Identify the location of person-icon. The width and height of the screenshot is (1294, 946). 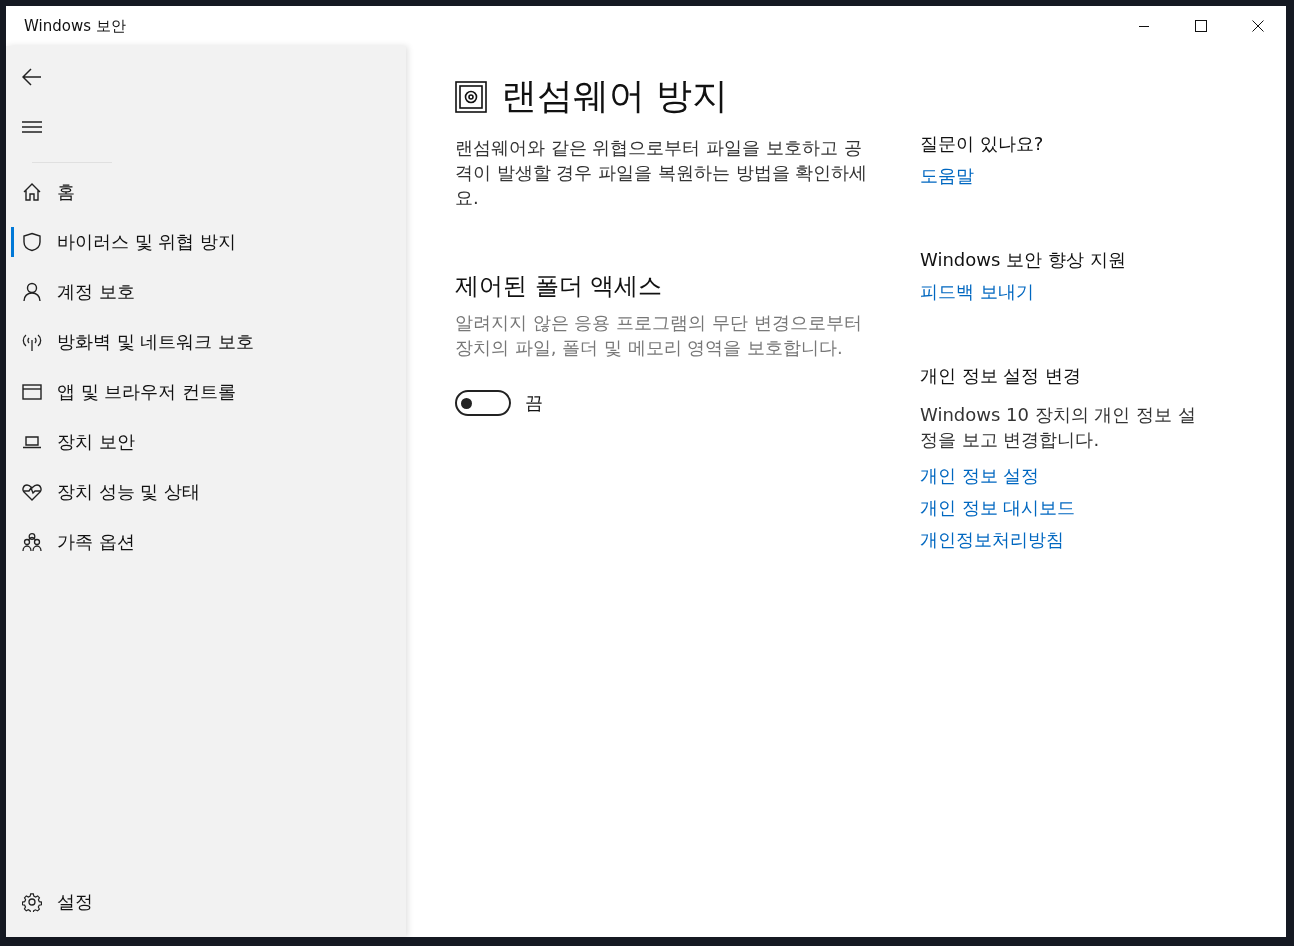
(32, 292).